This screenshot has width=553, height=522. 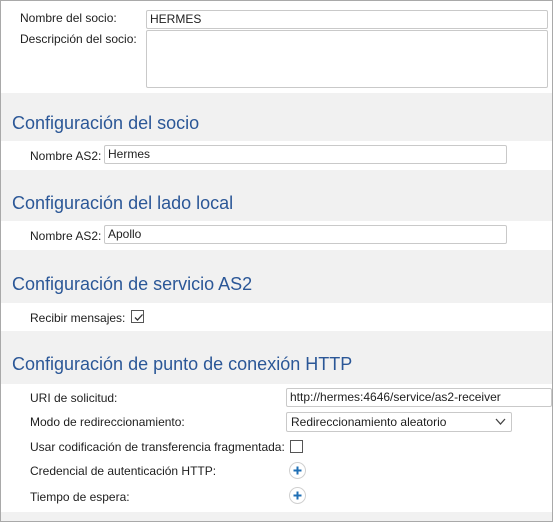 What do you see at coordinates (347, 19) in the screenshot?
I see `partner-name-input: HERMES` at bounding box center [347, 19].